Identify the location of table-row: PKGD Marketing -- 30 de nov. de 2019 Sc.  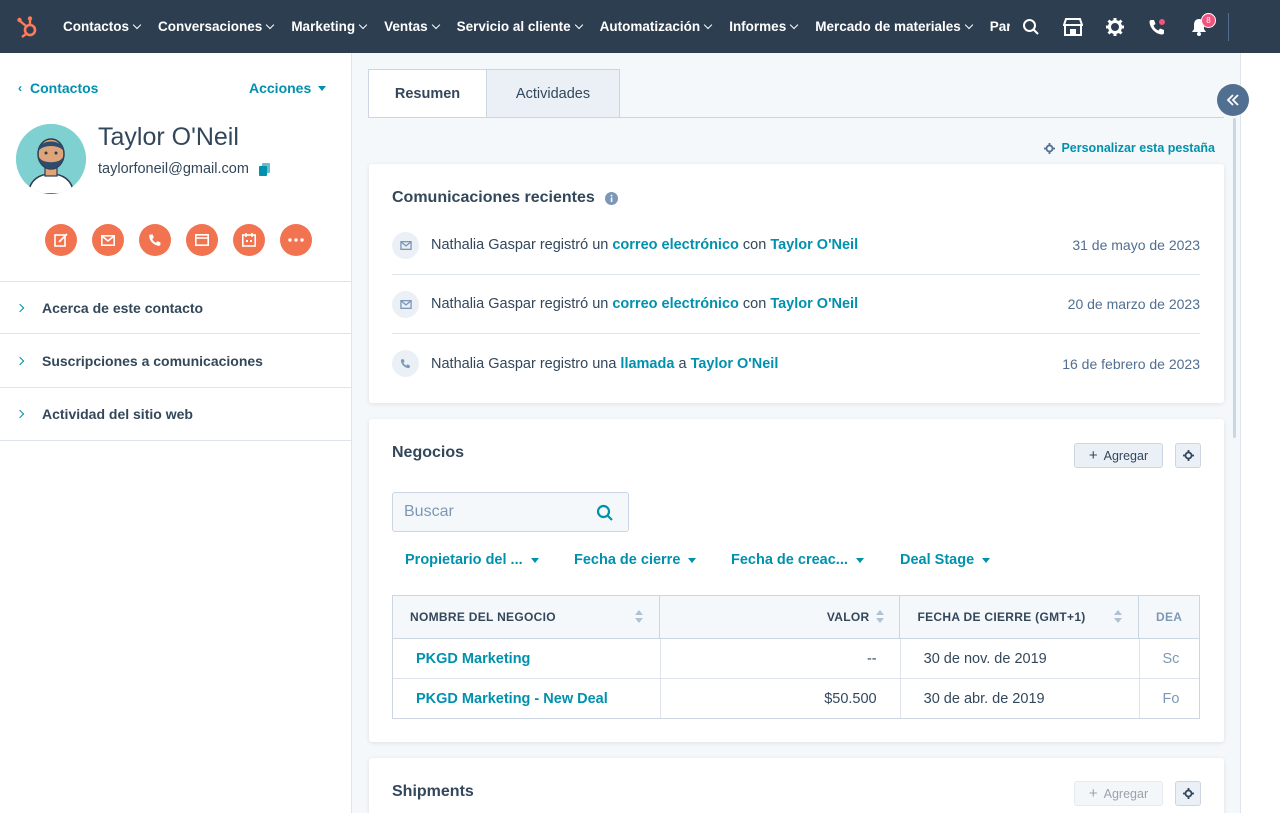
(796, 659).